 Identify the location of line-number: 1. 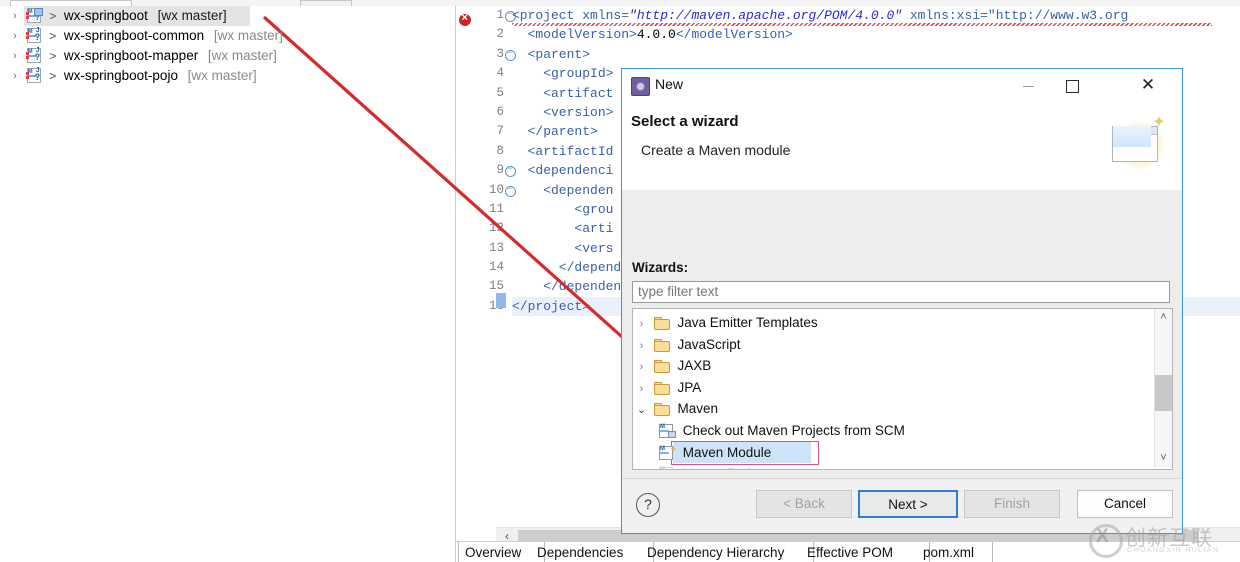
(500, 15).